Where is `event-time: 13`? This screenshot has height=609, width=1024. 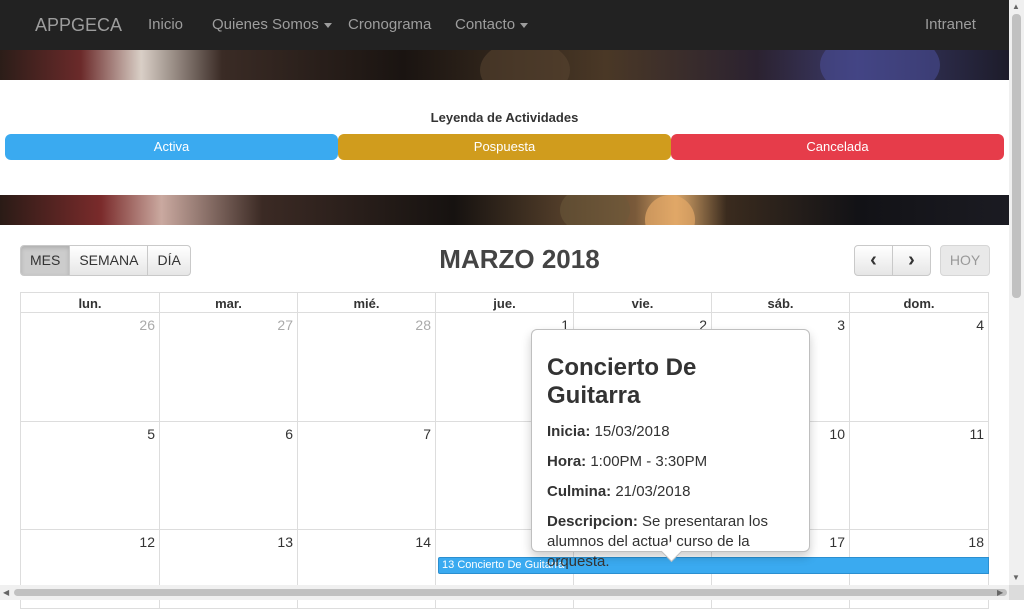 event-time: 13 is located at coordinates (448, 565).